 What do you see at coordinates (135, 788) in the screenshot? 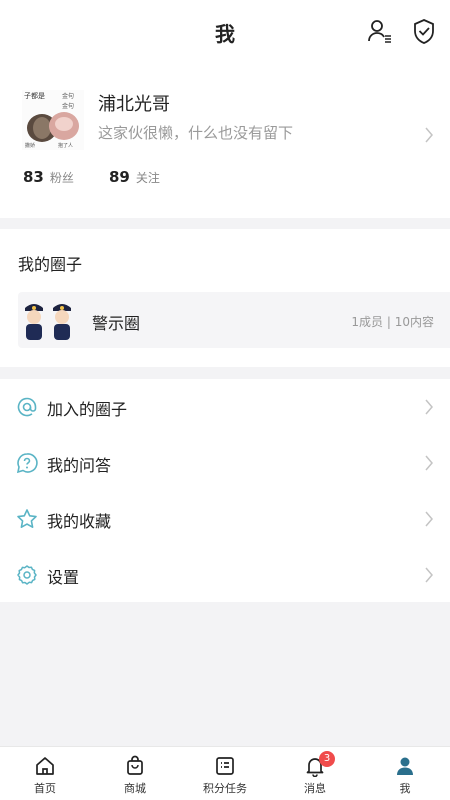
I see `tab-label: 商城` at bounding box center [135, 788].